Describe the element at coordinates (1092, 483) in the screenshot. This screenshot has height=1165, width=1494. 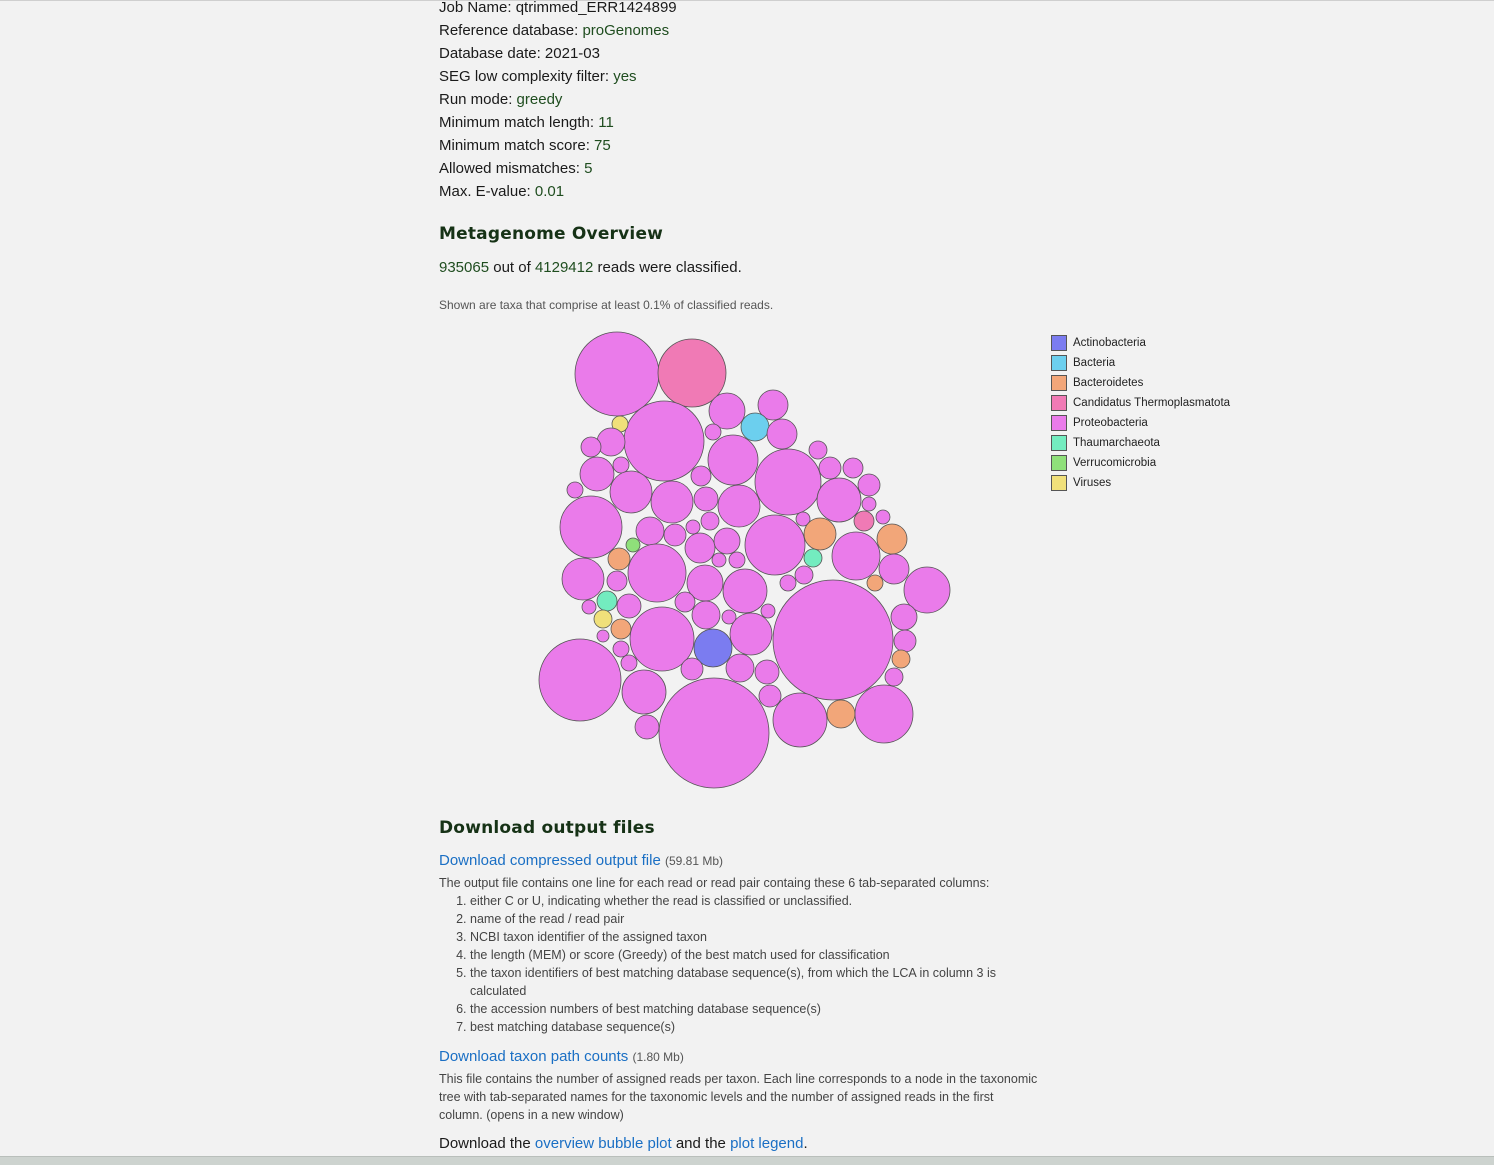
I see `legend-label: Viruses` at that location.